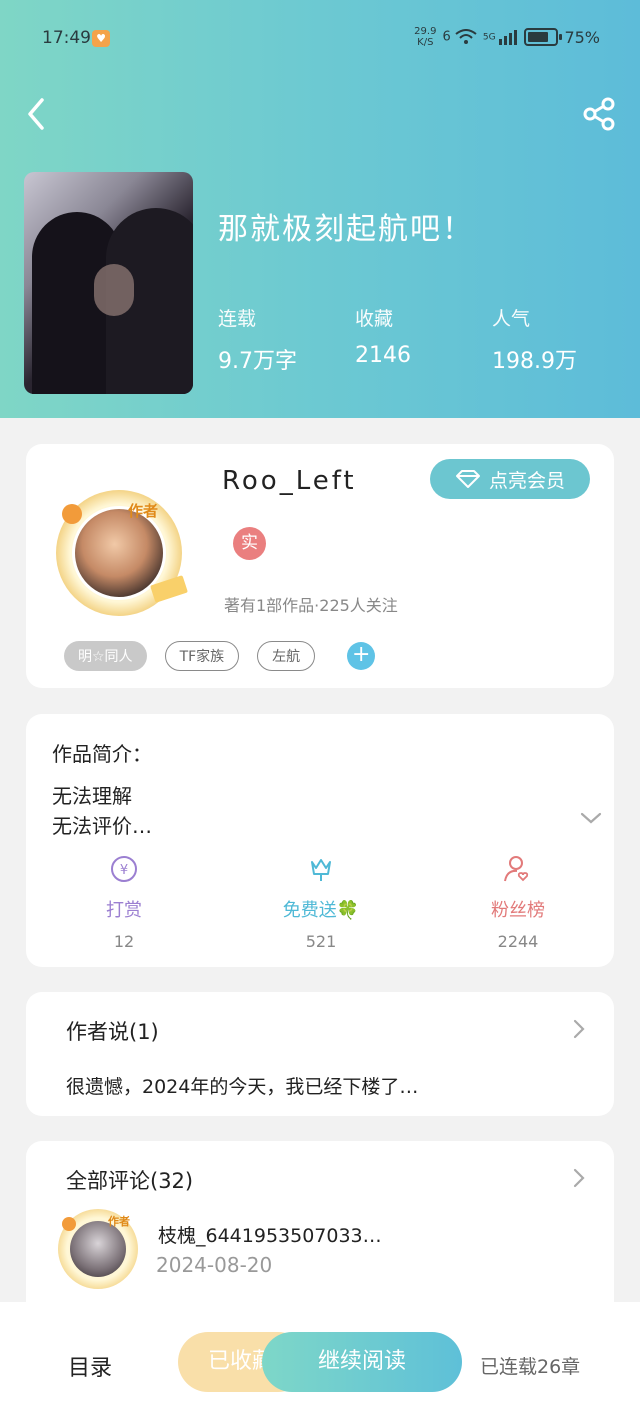 This screenshot has height=1422, width=640. Describe the element at coordinates (36, 114) in the screenshot. I see `back-arrow-icon` at that location.